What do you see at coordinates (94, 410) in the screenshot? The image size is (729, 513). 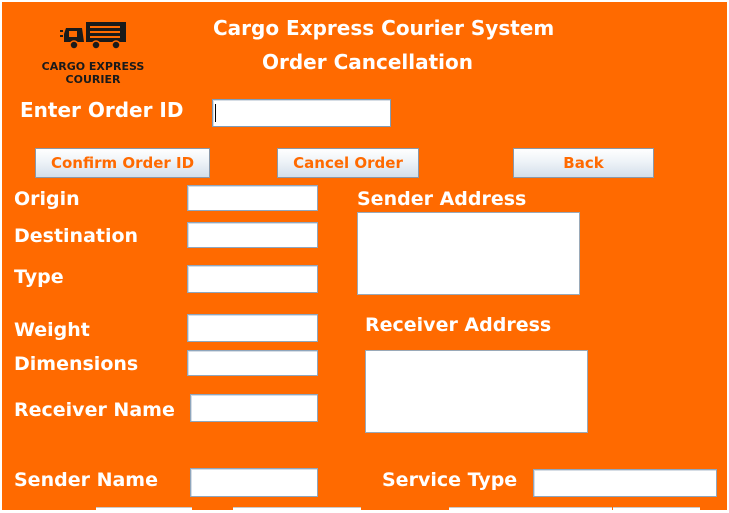 I see `receiver-name-label: Receiver Name` at bounding box center [94, 410].